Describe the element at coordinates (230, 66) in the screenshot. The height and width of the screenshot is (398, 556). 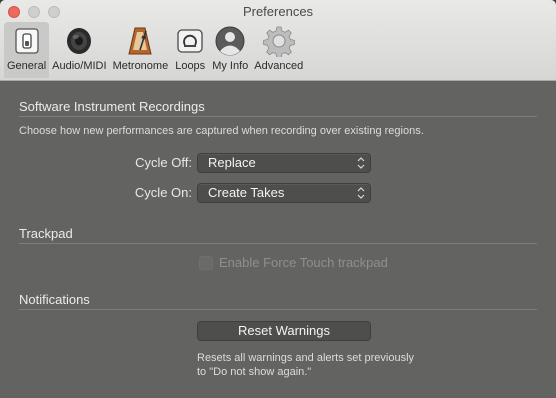
I see `tab-label: My Info` at that location.